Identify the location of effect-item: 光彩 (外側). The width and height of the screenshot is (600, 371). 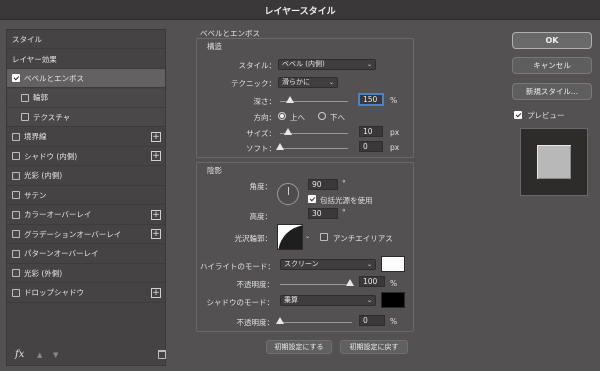
(86, 273).